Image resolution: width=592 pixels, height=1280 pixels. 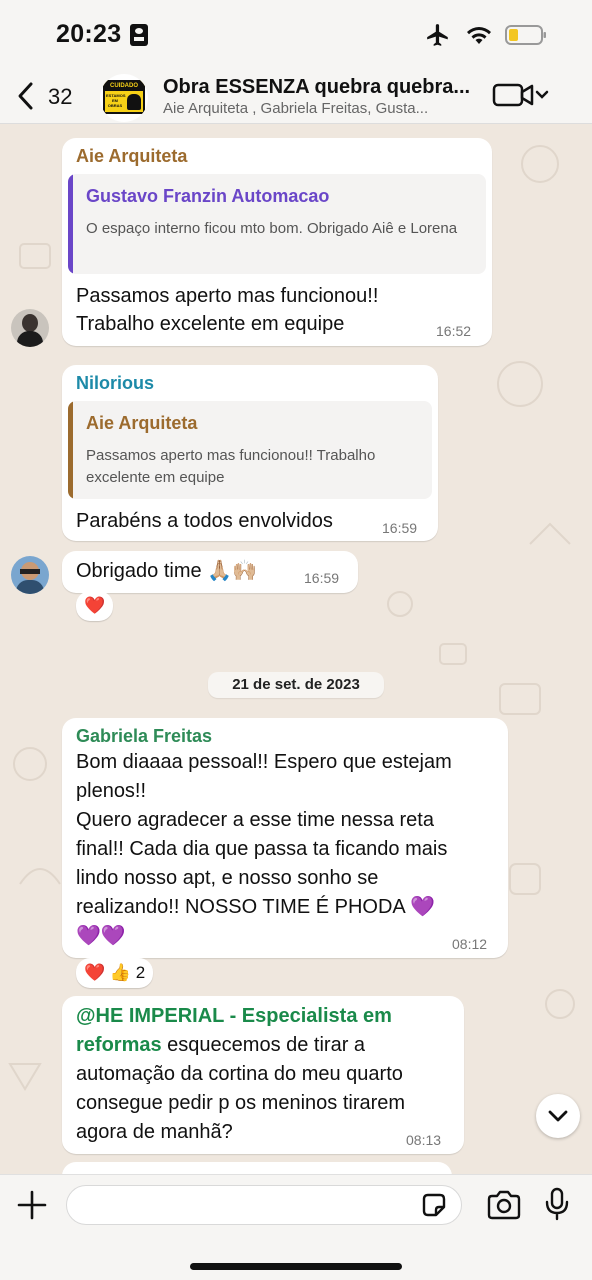 What do you see at coordinates (221, 1045) in the screenshot?
I see `message-text-line: reformas esquecemos de tirar a` at bounding box center [221, 1045].